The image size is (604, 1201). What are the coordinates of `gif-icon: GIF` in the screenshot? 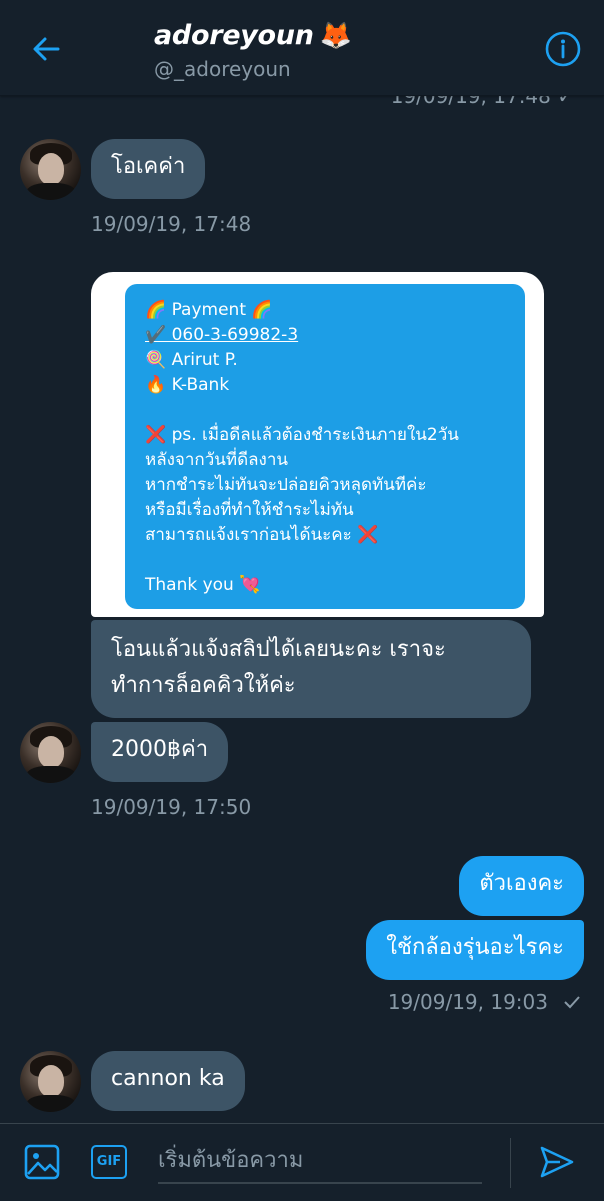 It's located at (109, 1162).